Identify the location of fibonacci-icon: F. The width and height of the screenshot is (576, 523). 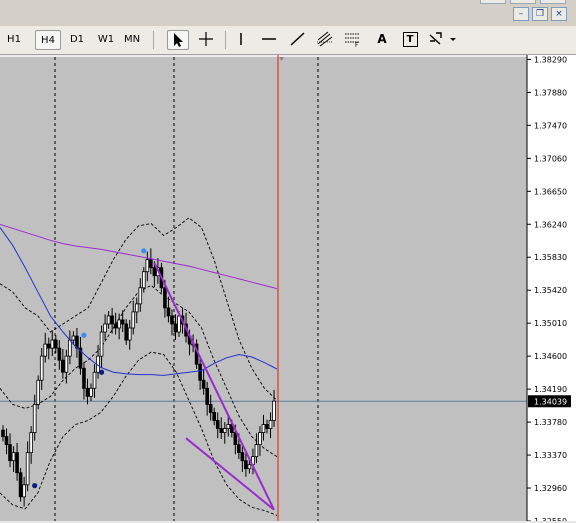
(352, 41).